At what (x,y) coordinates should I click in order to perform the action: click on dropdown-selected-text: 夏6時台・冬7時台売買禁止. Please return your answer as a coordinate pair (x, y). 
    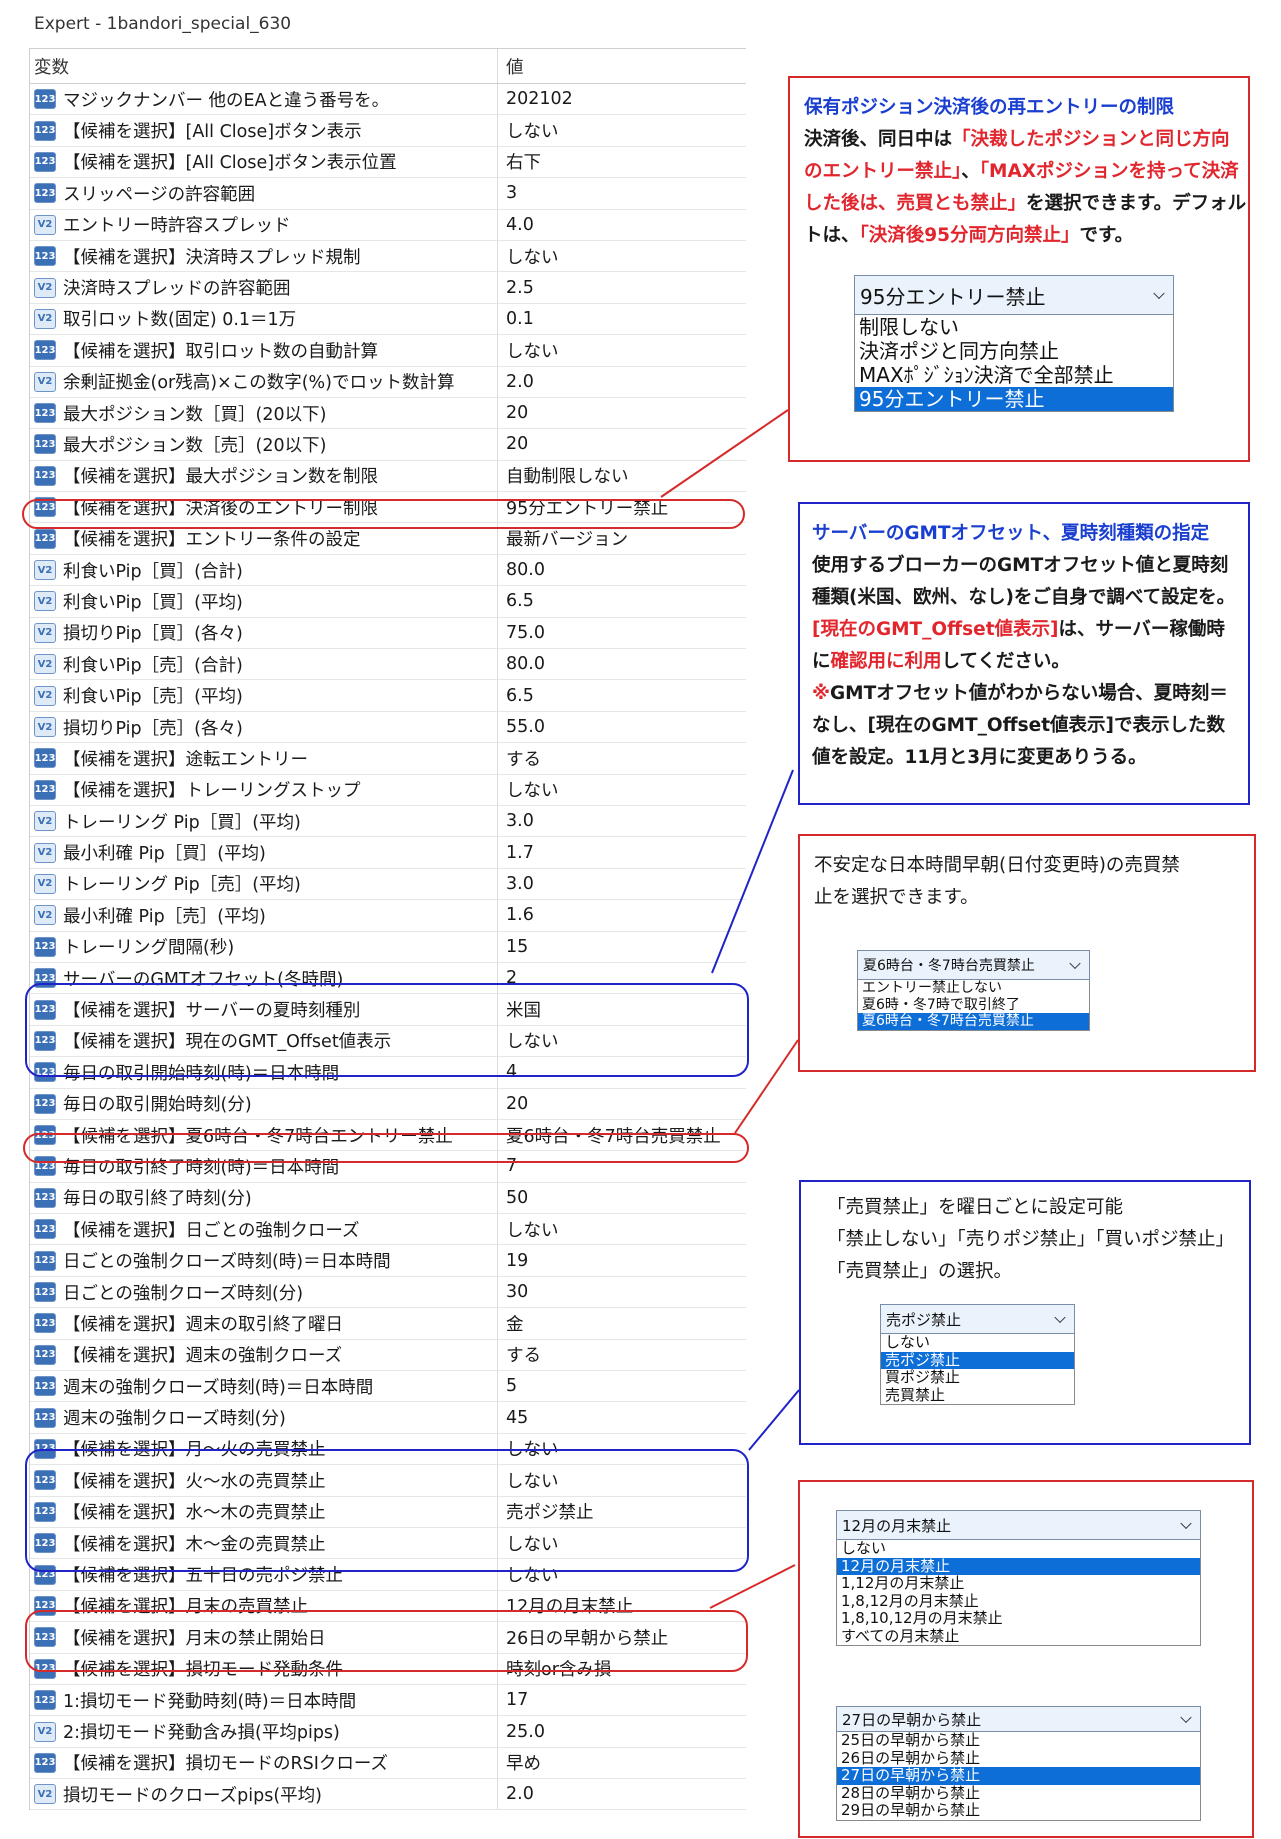
    Looking at the image, I should click on (949, 966).